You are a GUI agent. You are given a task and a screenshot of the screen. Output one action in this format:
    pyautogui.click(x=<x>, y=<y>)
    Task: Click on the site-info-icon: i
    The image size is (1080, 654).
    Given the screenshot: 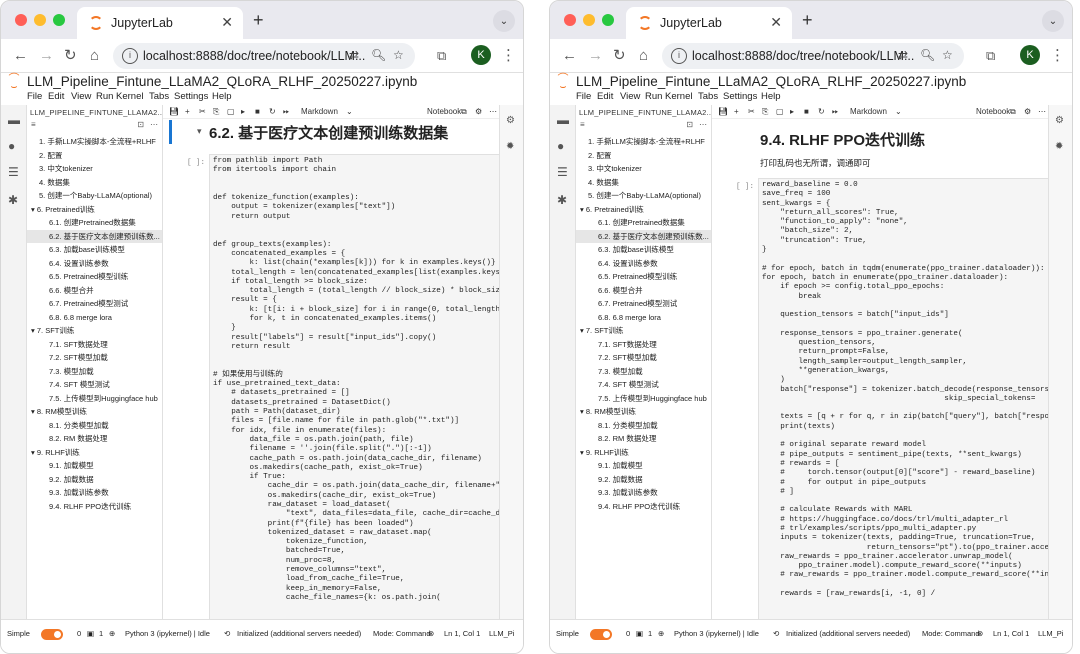 What is the action you would take?
    pyautogui.click(x=130, y=56)
    